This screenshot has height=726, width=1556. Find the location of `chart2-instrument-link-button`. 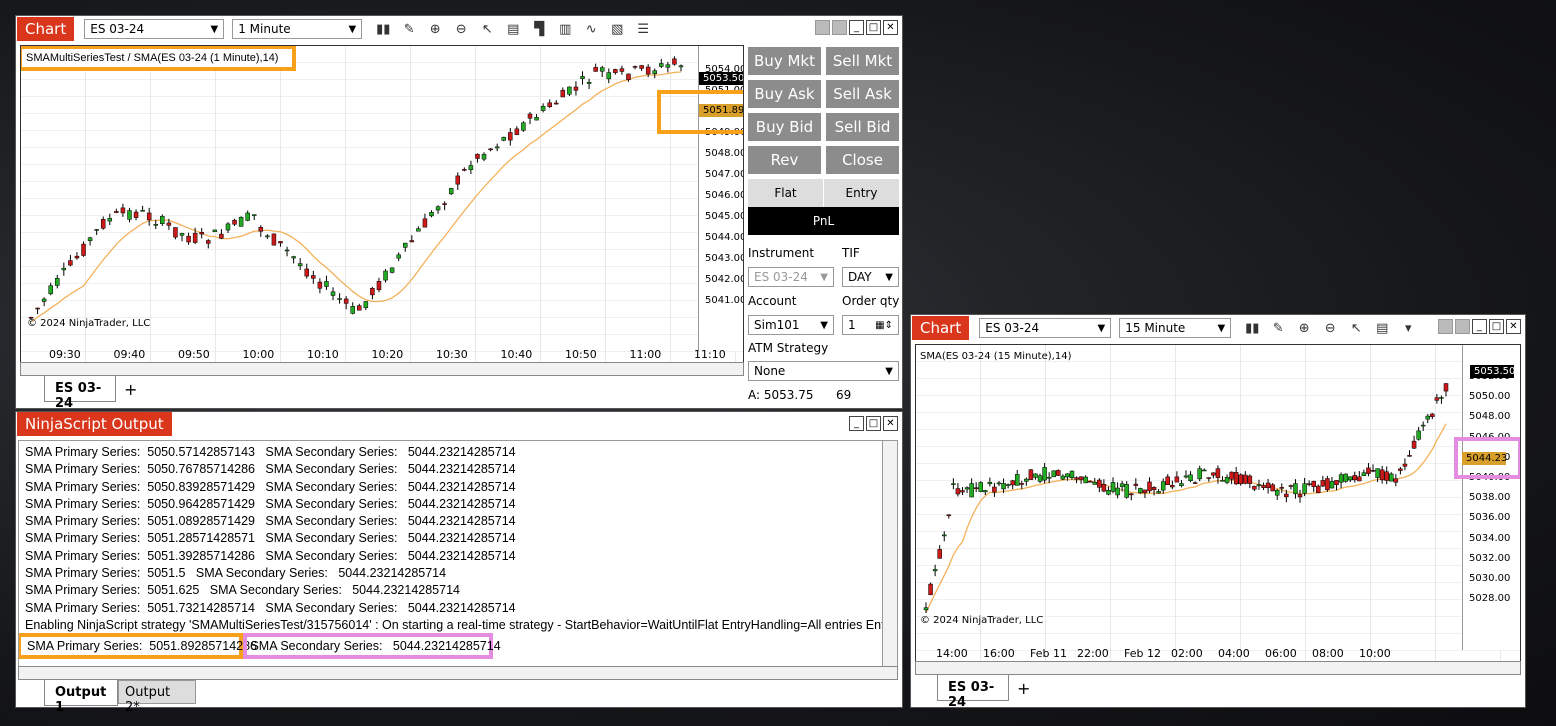

chart2-instrument-link-button is located at coordinates (1462, 326).